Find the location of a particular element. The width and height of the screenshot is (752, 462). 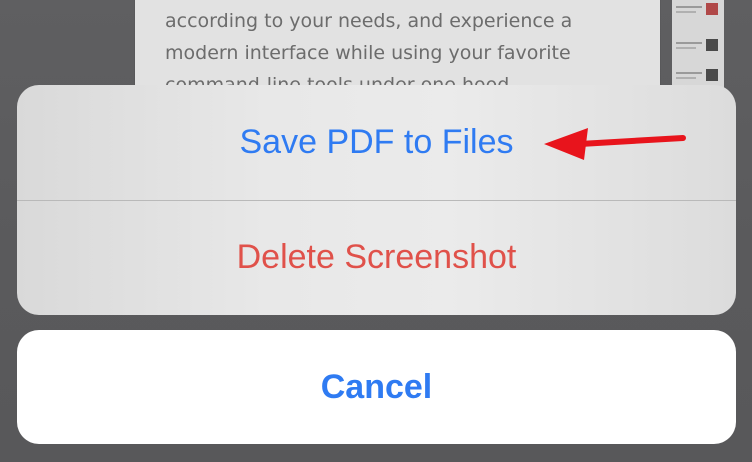

cancel-label: Cancel is located at coordinates (376, 386).